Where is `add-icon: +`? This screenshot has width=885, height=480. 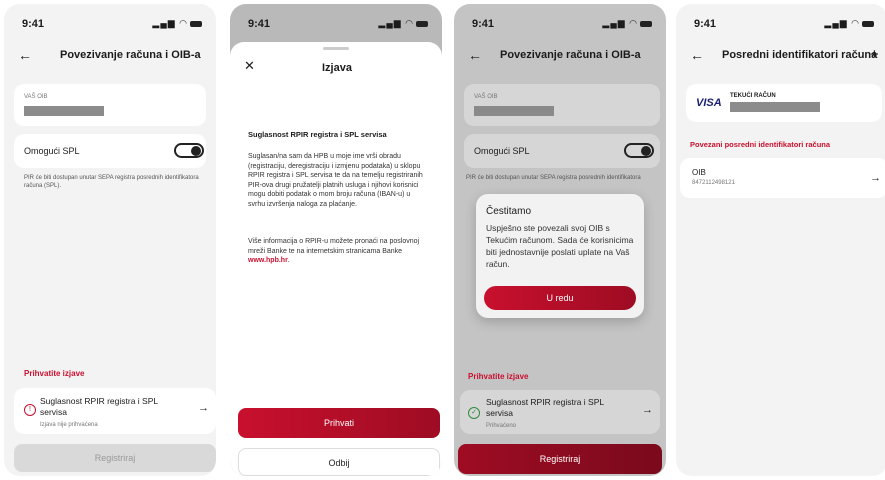 add-icon: + is located at coordinates (874, 54).